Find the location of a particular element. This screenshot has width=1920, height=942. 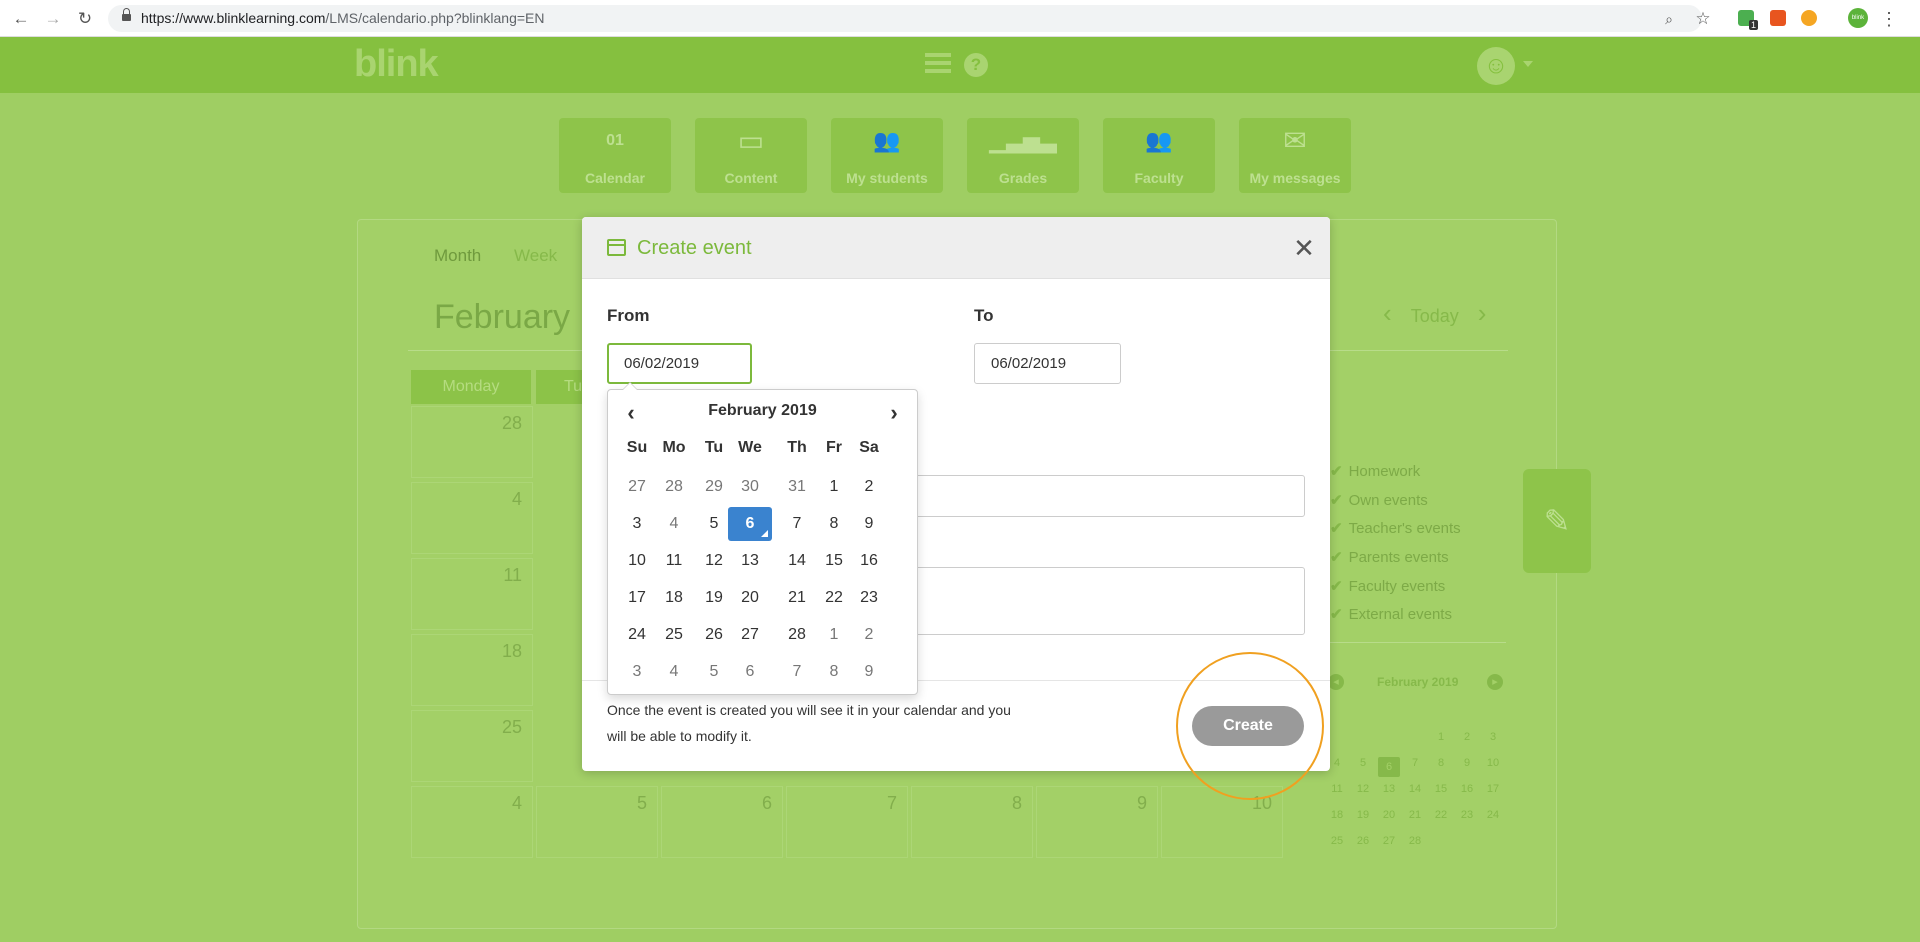

tab-month: Month is located at coordinates (457, 256).